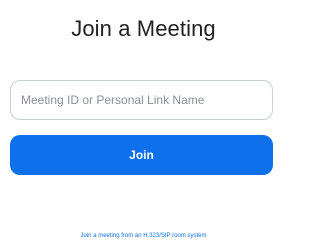 The width and height of the screenshot is (320, 244). I want to click on join-button: Join, so click(141, 155).